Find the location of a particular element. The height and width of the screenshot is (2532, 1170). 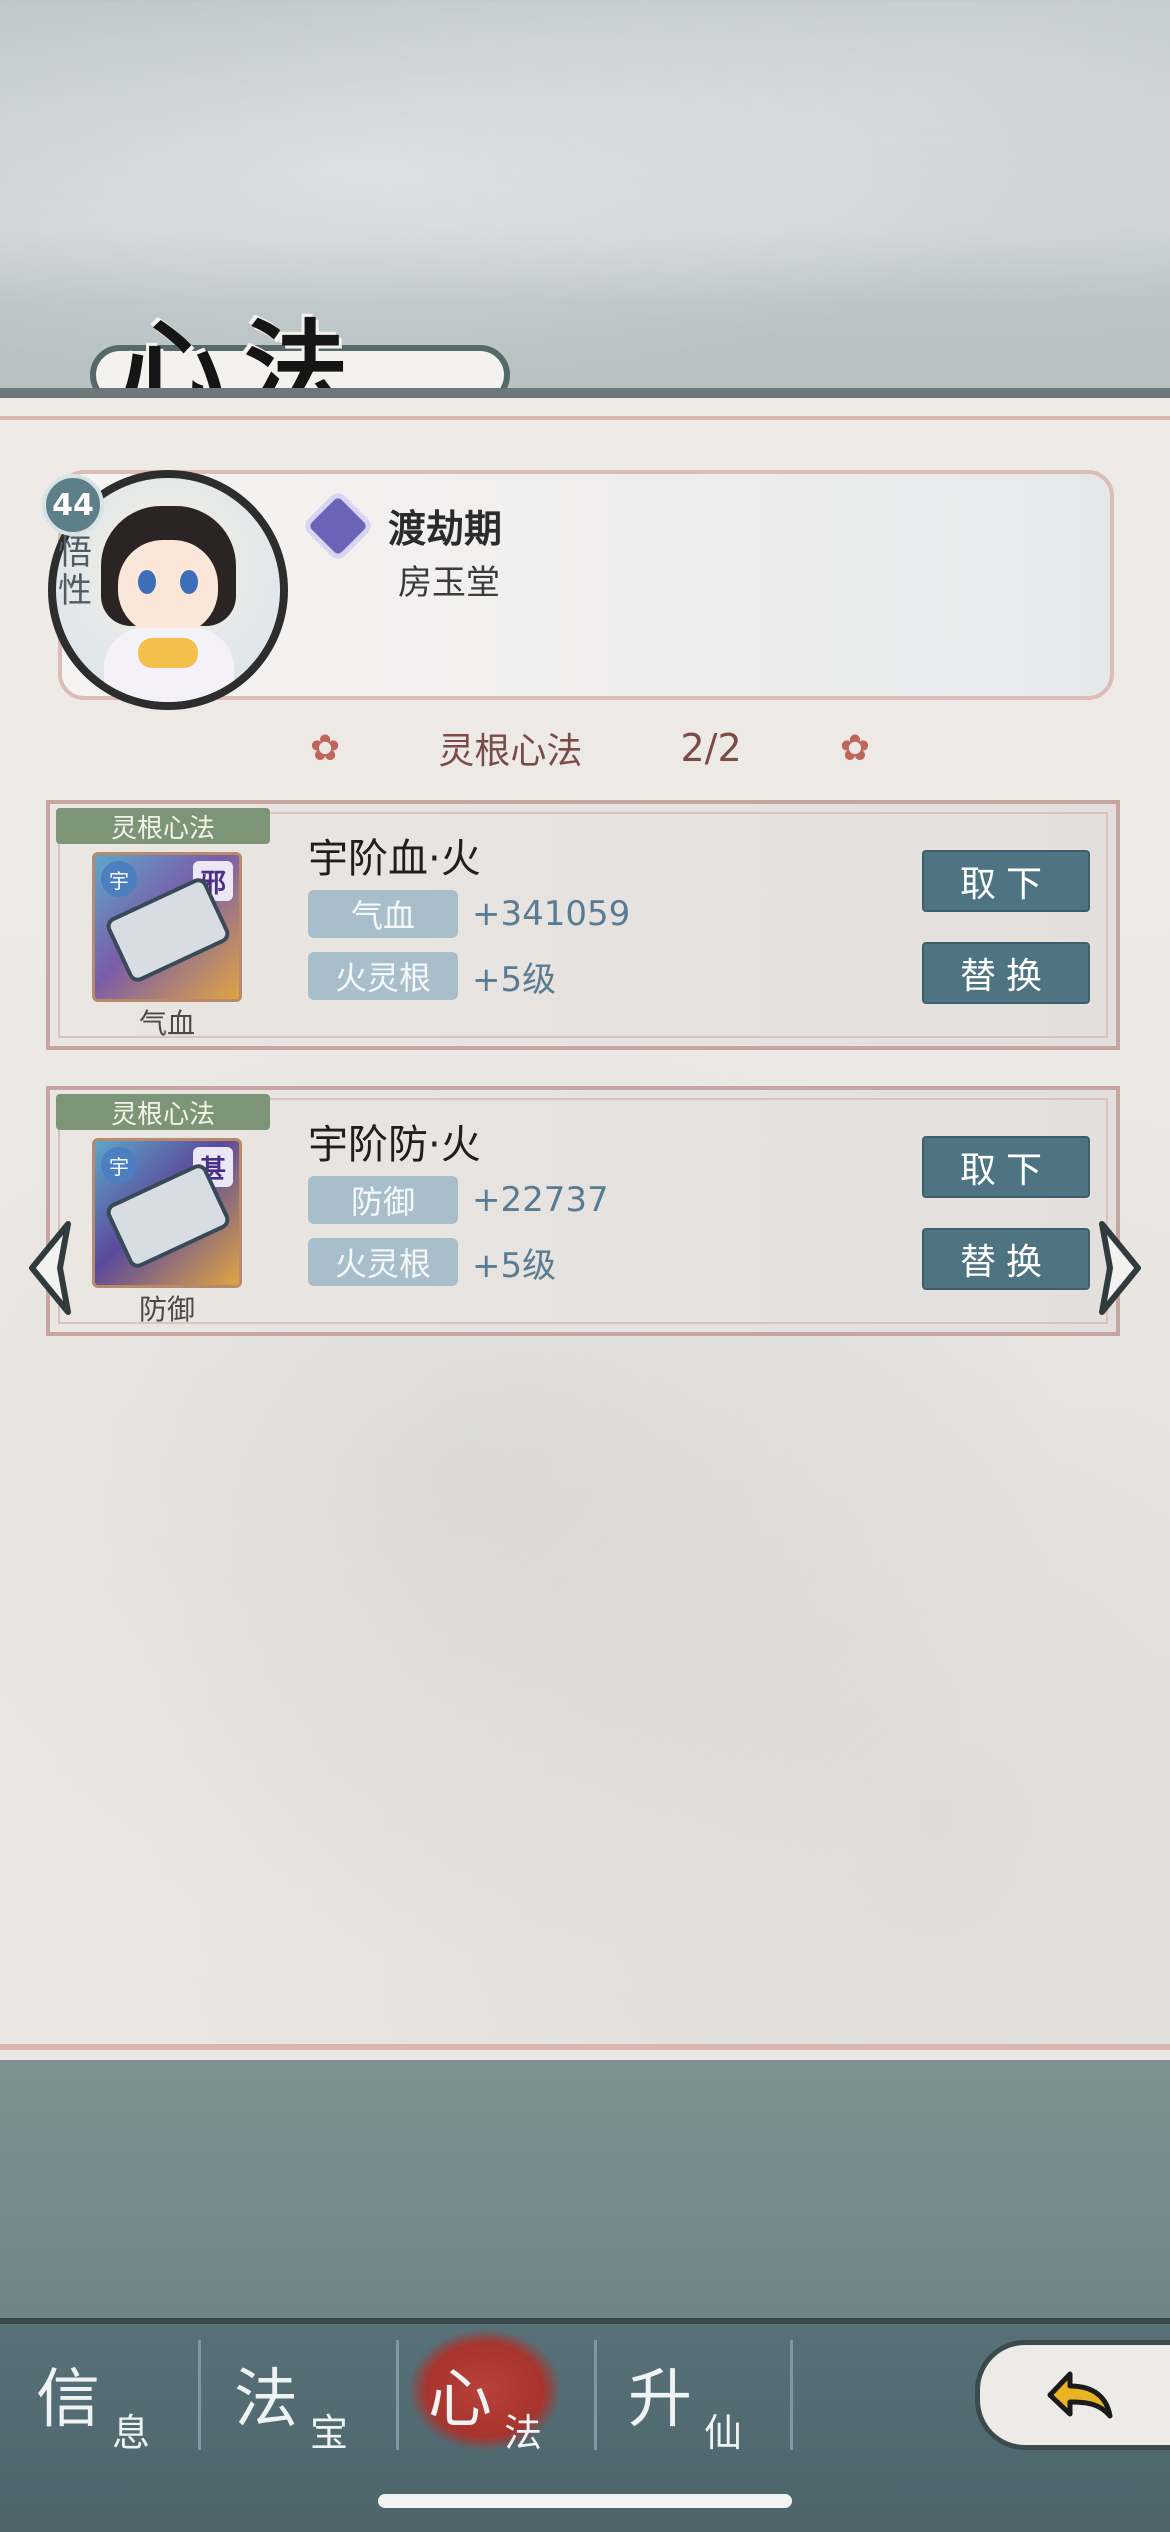

back-button is located at coordinates (1072, 2395).